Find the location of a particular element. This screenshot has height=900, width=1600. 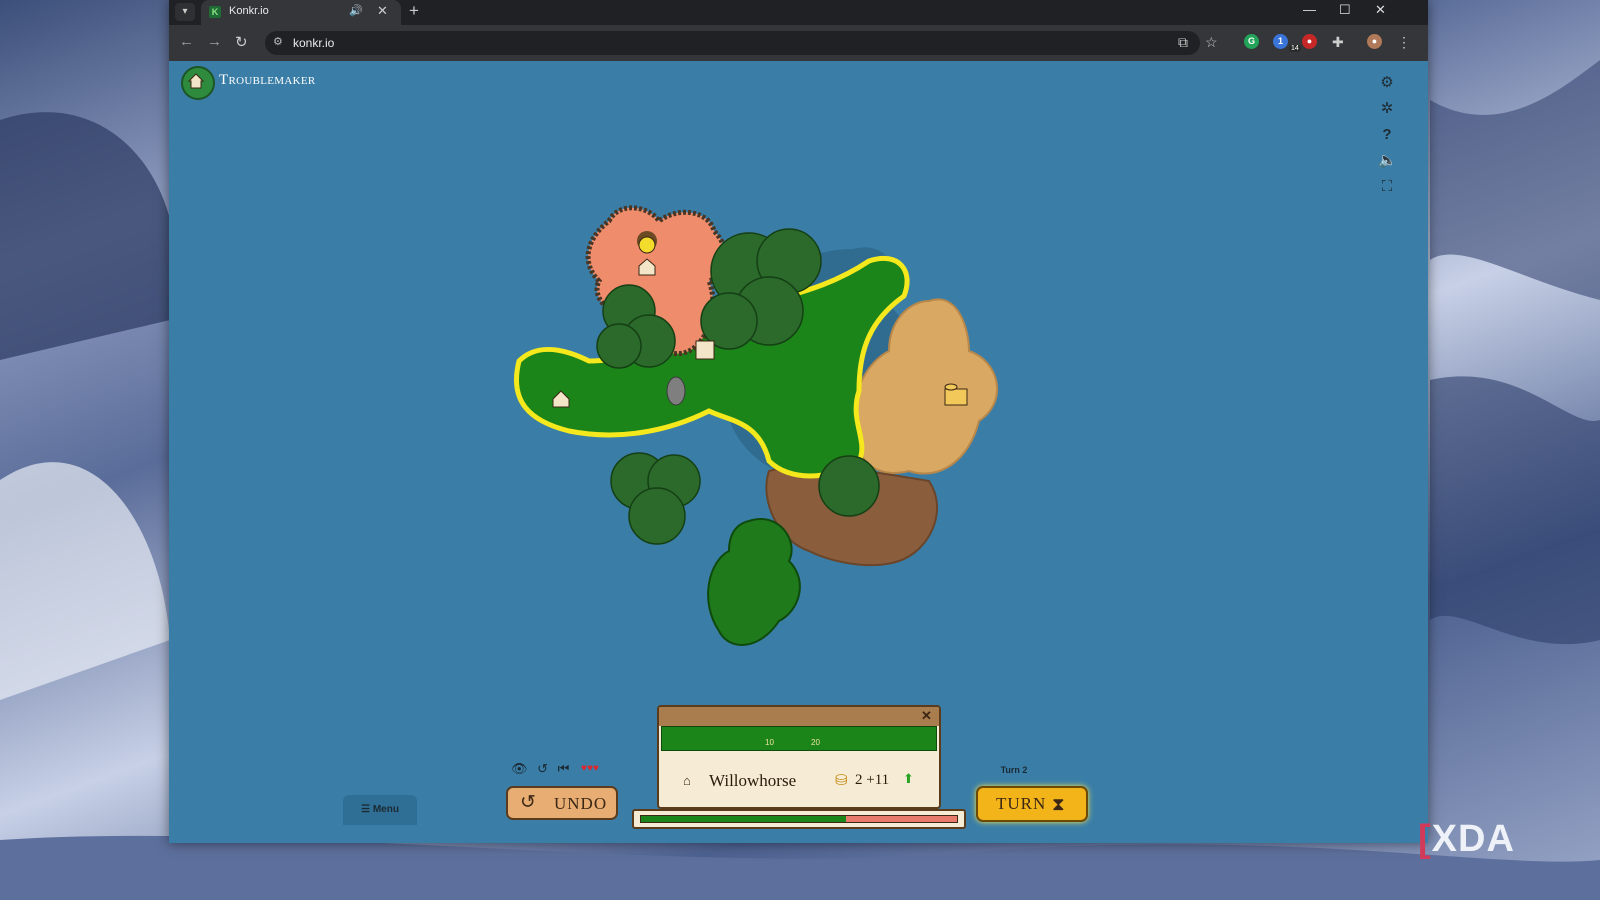

income-arrow-icon: ⬆ is located at coordinates (908, 778).